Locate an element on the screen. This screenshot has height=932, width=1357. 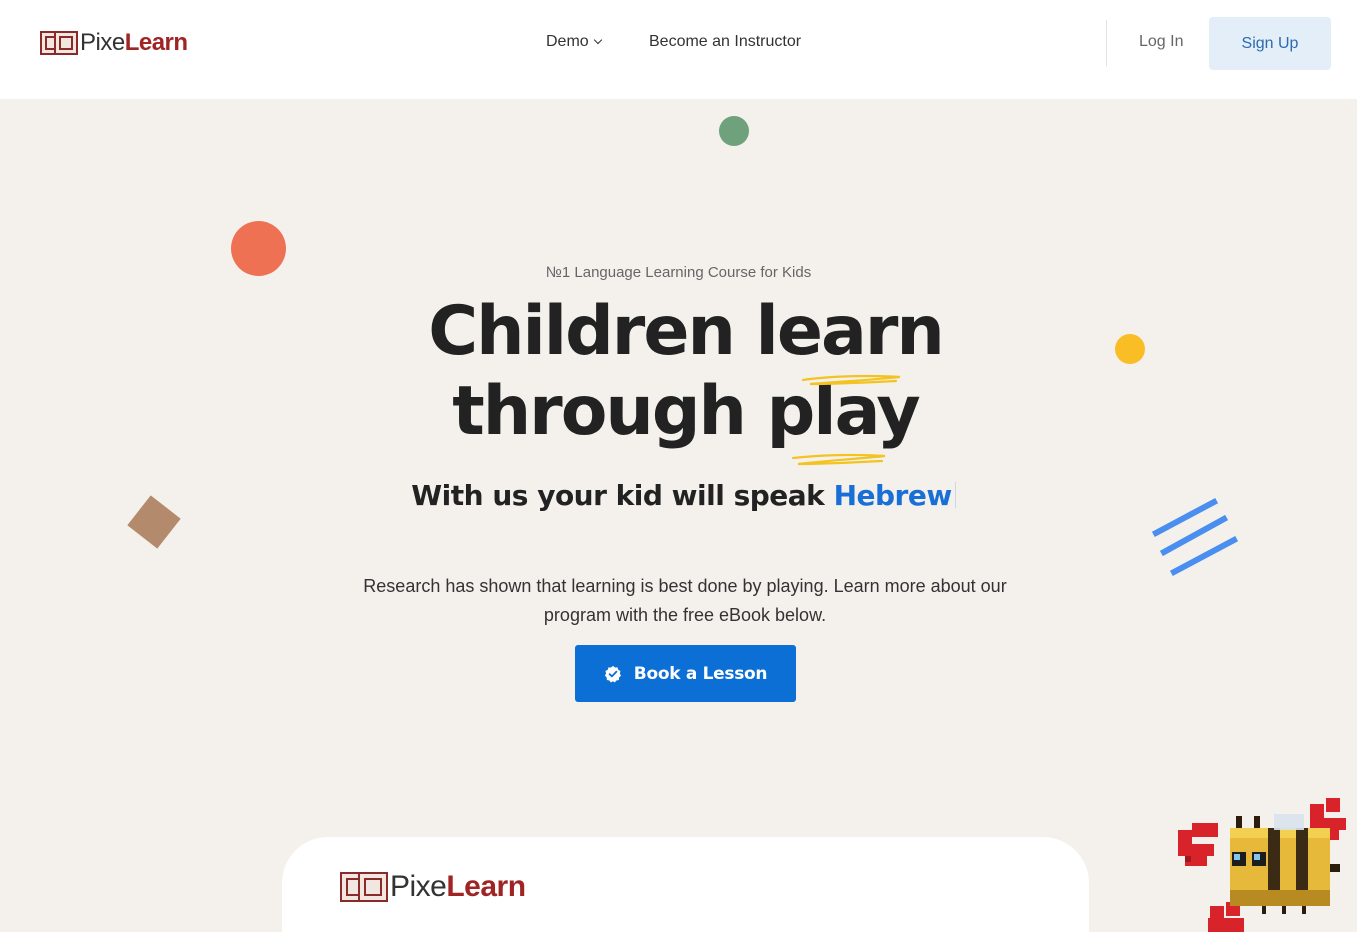
subhead-prefix: With us your kid will speak is located at coordinates (622, 495).